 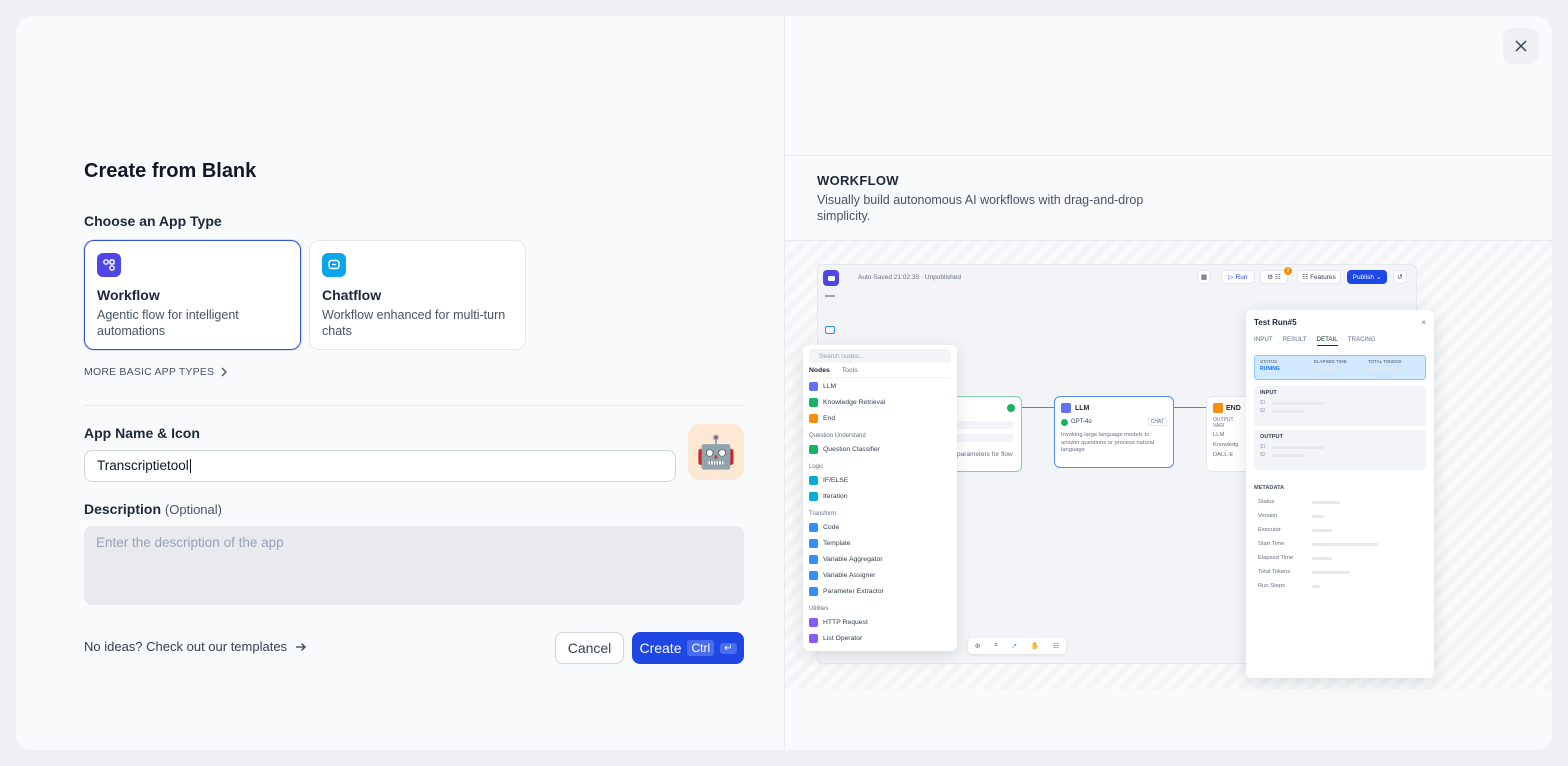 I want to click on end-node-title: END, so click(x=1233, y=408).